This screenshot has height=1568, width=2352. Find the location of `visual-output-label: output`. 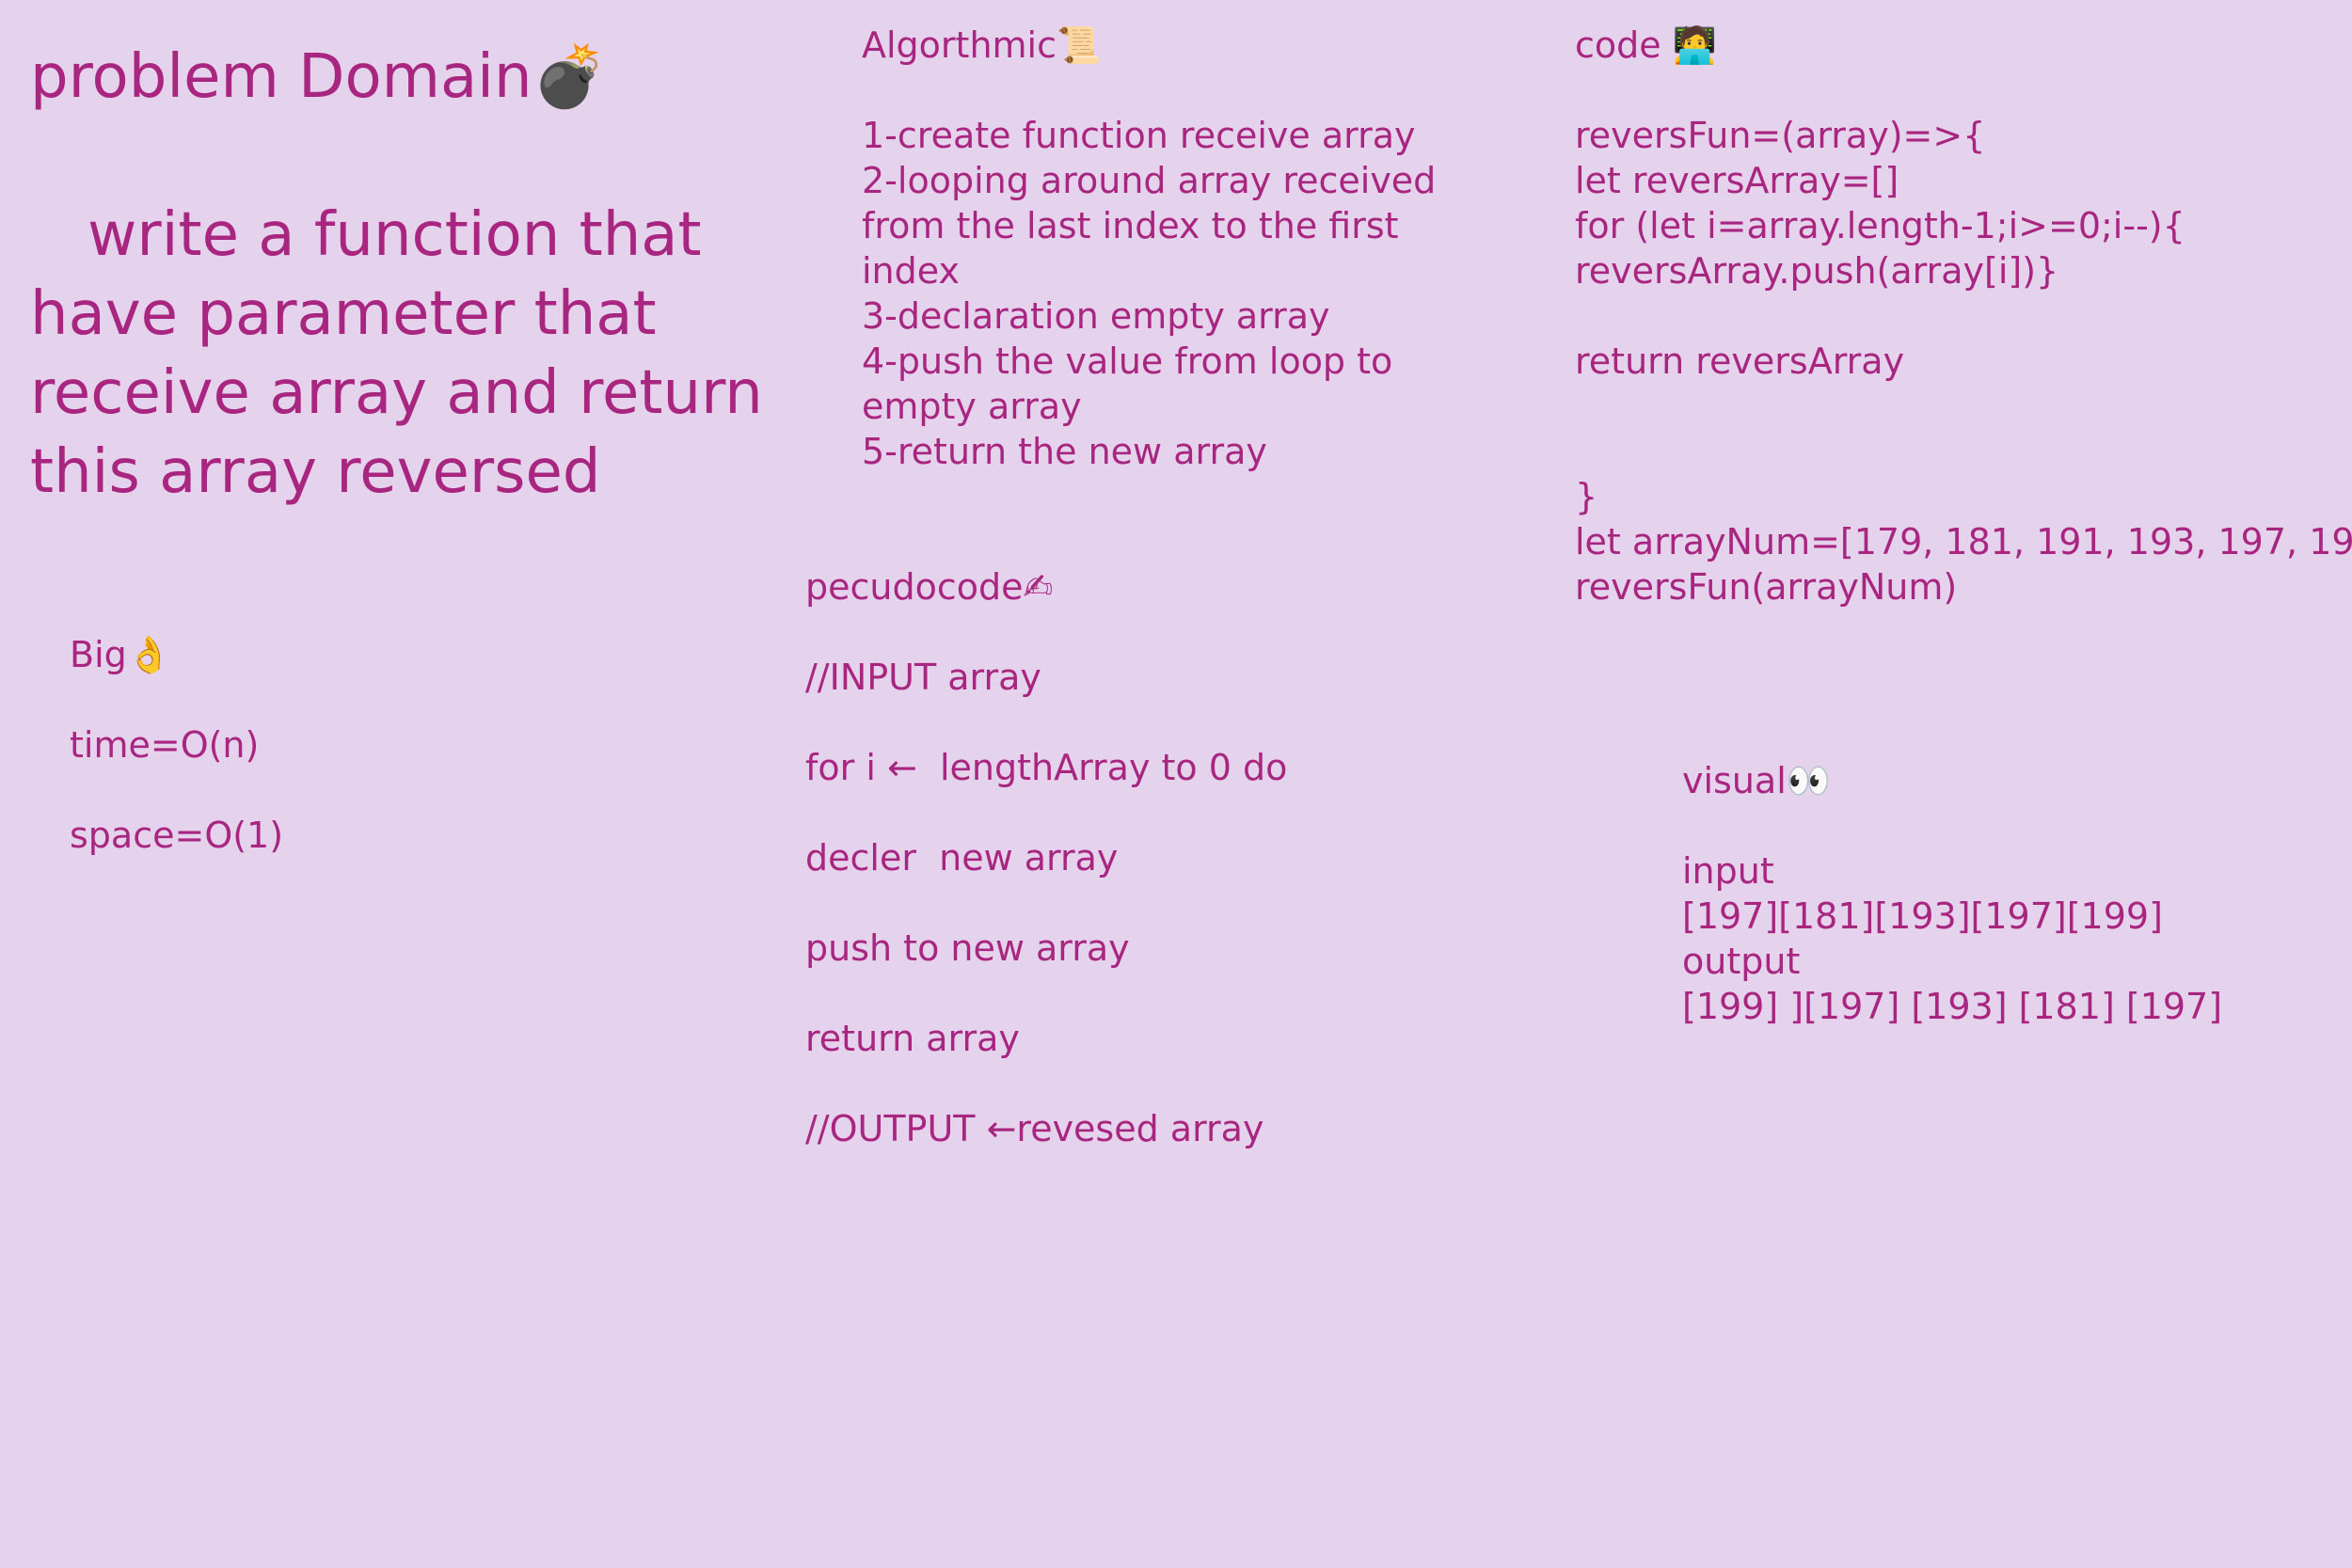

visual-output-label: output is located at coordinates (1741, 961).